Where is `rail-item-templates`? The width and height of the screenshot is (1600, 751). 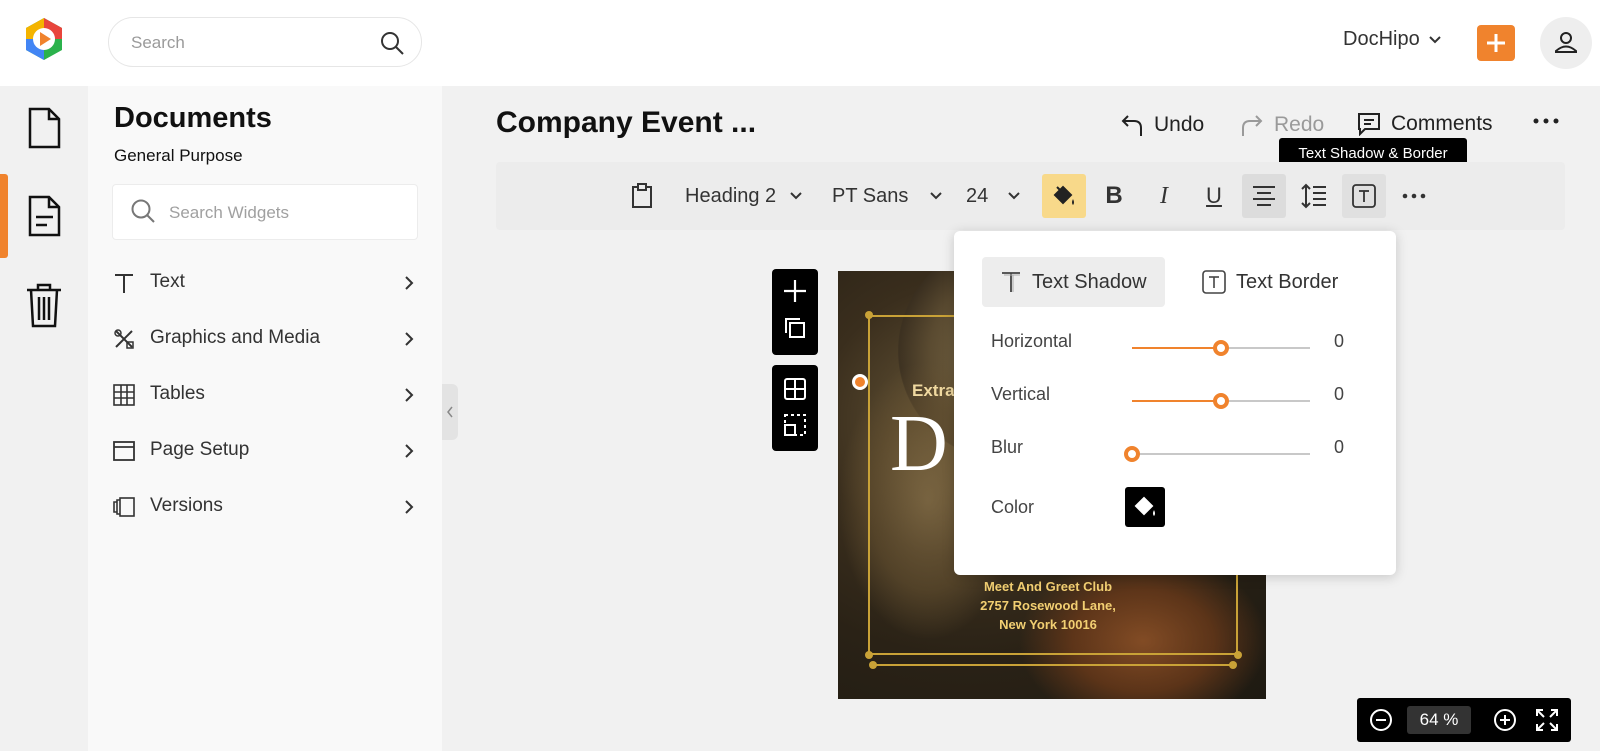 rail-item-templates is located at coordinates (44, 128).